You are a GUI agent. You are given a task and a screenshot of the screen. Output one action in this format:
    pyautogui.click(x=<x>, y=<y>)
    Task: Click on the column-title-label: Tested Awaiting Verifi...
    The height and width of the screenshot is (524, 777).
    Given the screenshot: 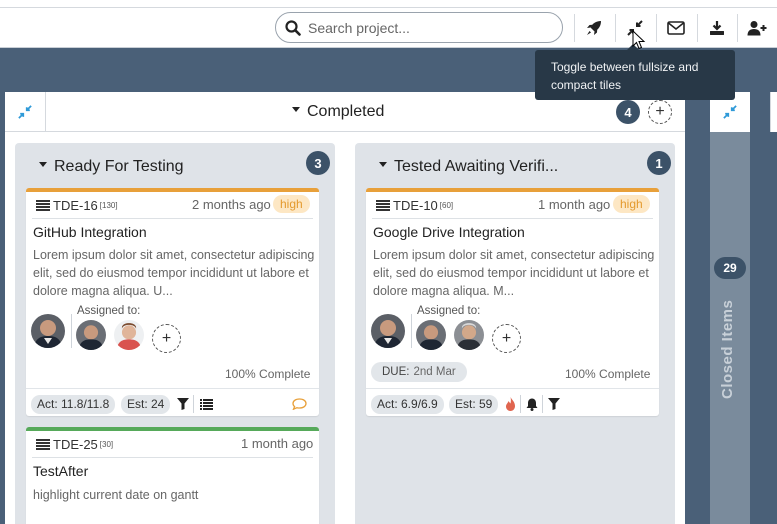 What is the action you would take?
    pyautogui.click(x=476, y=166)
    